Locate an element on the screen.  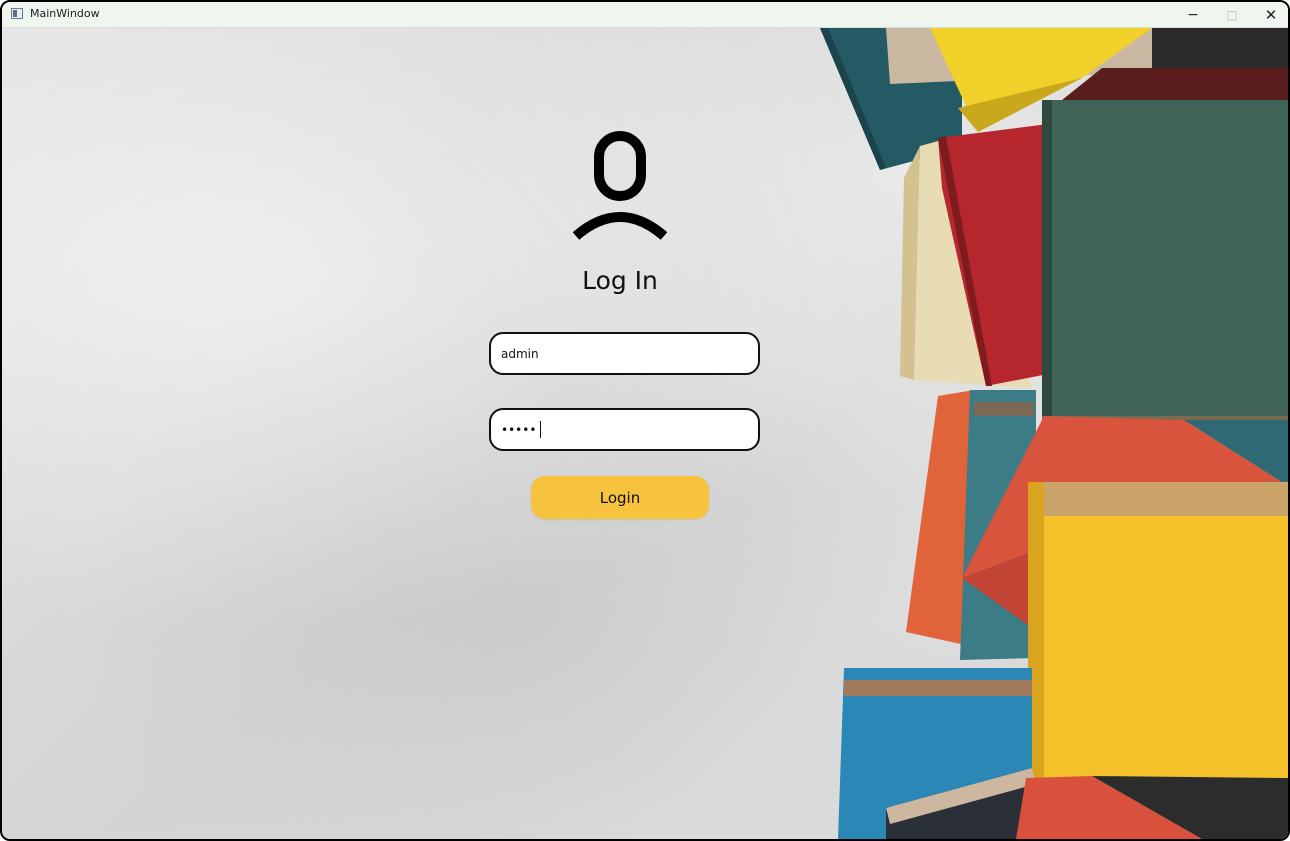
login-button: Login is located at coordinates (620, 497).